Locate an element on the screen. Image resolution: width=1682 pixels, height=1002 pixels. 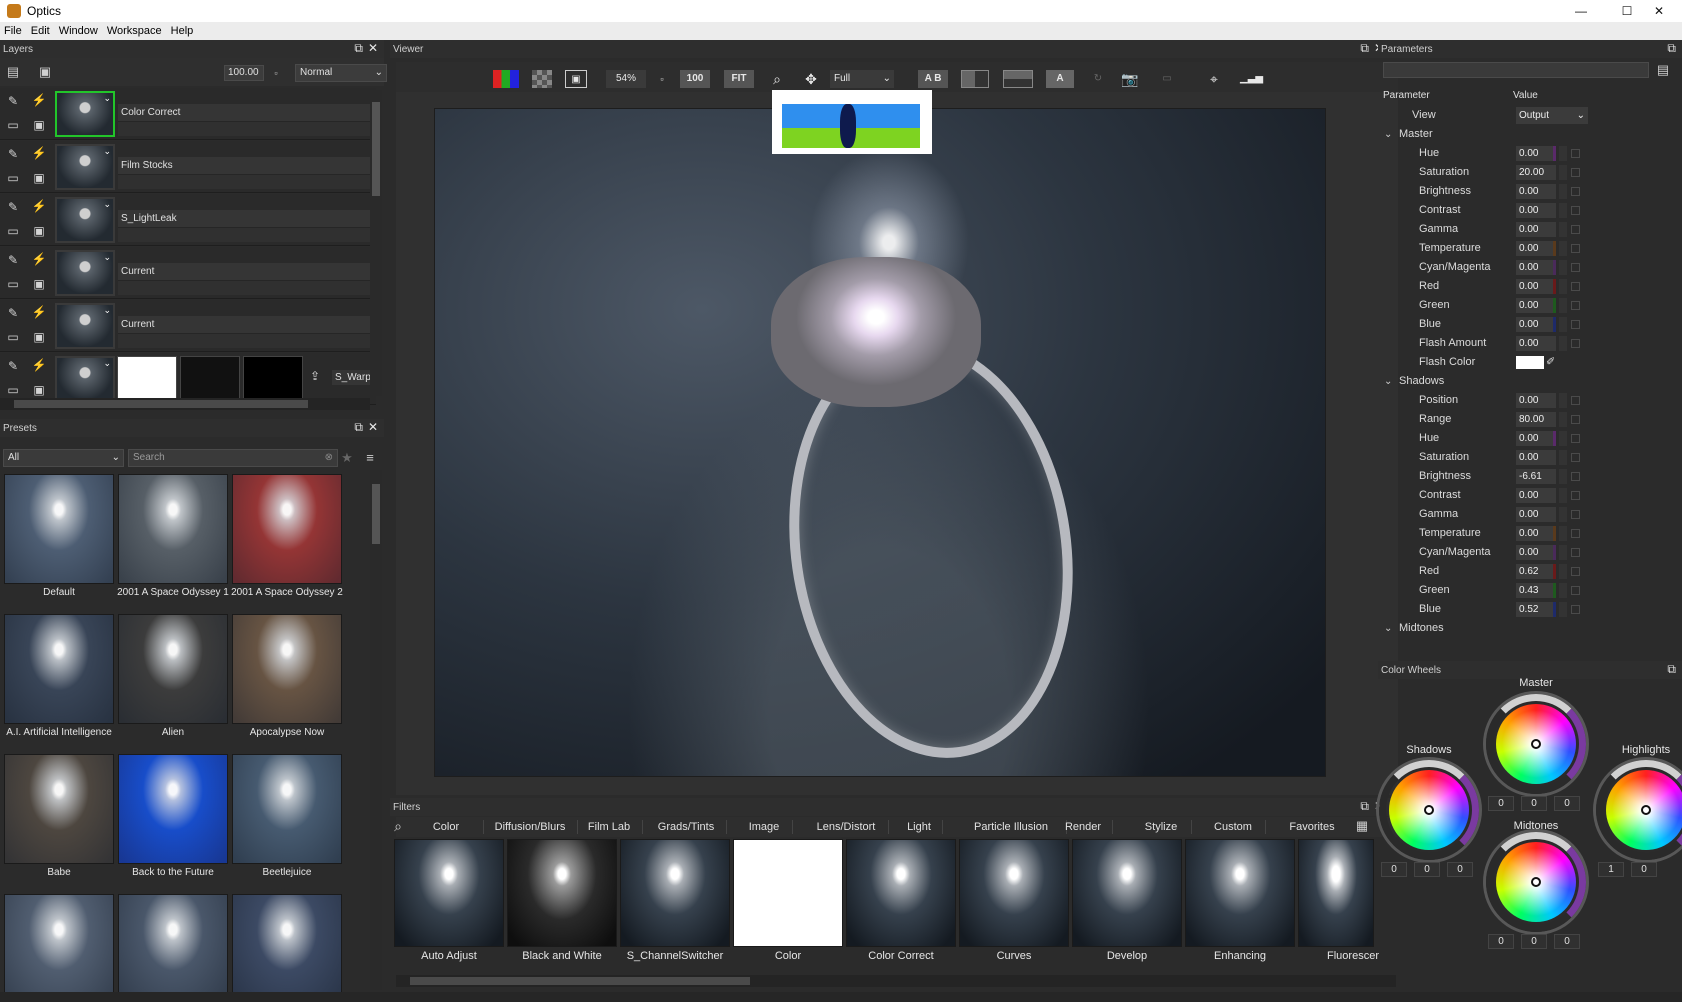
grid-view-icon: ▦ is located at coordinates (1362, 826).